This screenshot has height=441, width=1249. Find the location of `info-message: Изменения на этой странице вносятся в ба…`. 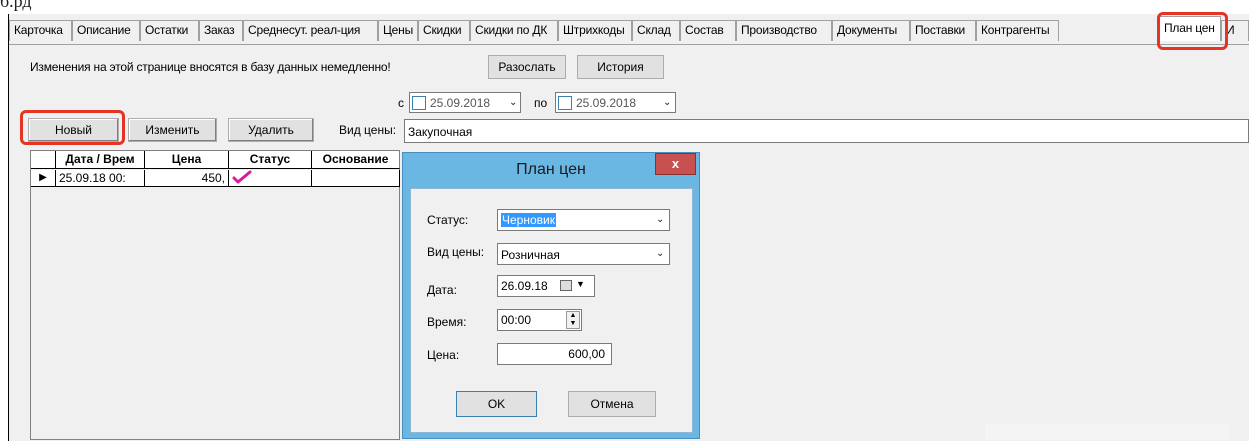

info-message: Изменения на этой странице вносятся в ба… is located at coordinates (210, 67).